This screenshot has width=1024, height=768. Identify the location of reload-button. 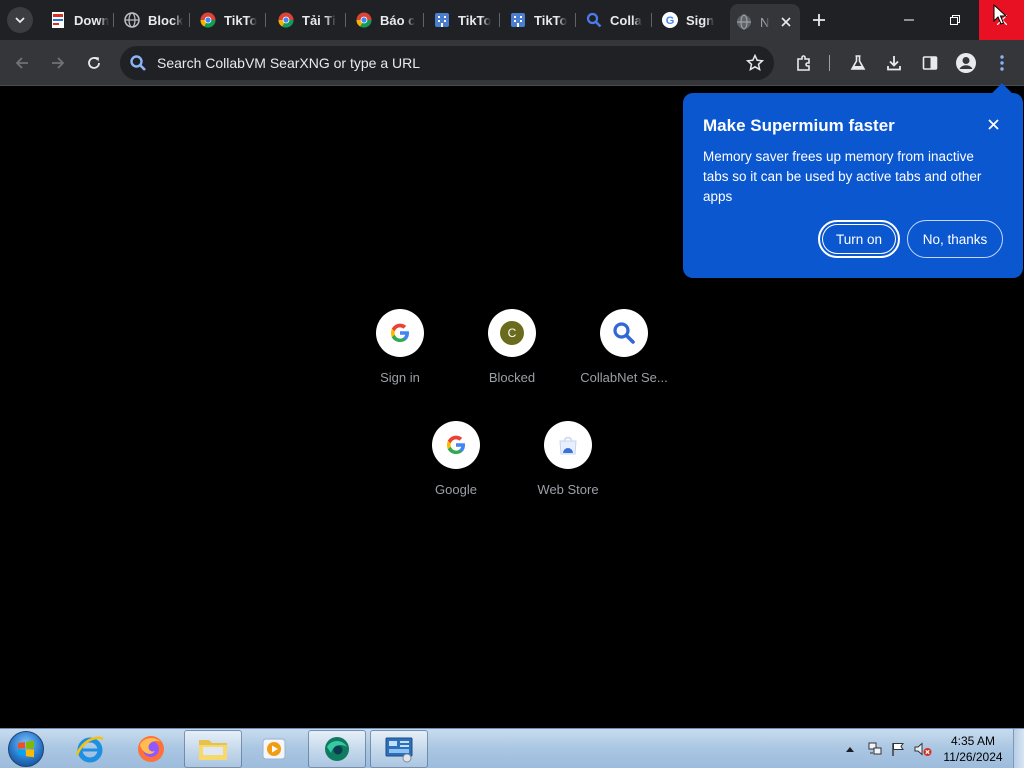
(94, 63).